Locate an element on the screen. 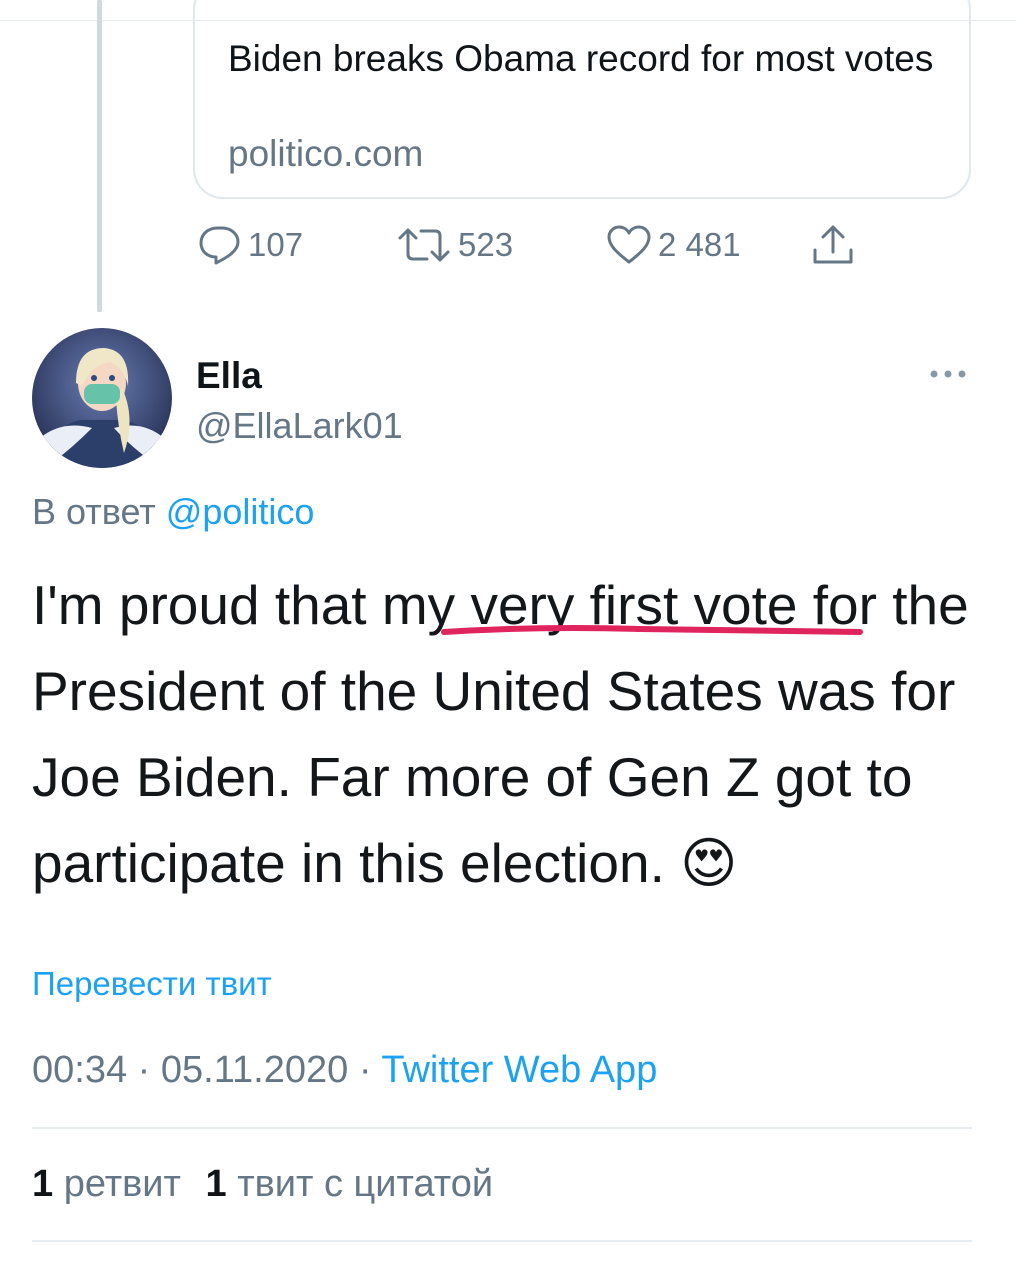  tweet-source-link: Twitter Web App is located at coordinates (519, 1070).